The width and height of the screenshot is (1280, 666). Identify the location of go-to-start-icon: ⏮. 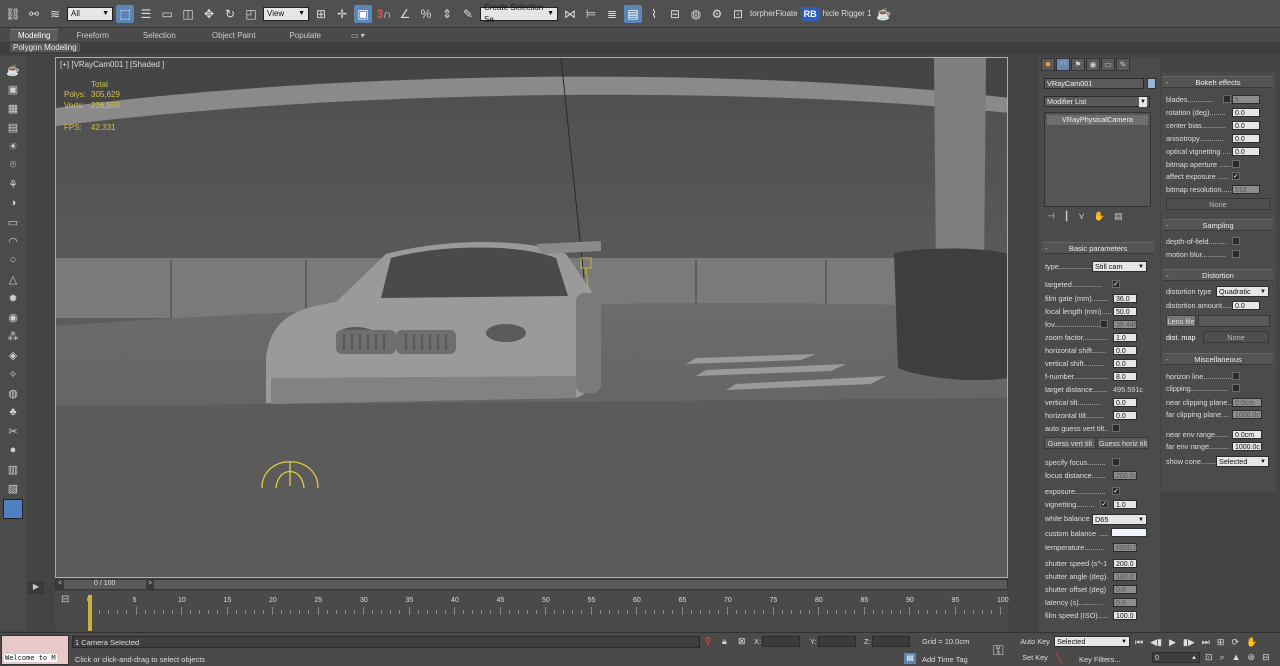
(1139, 642).